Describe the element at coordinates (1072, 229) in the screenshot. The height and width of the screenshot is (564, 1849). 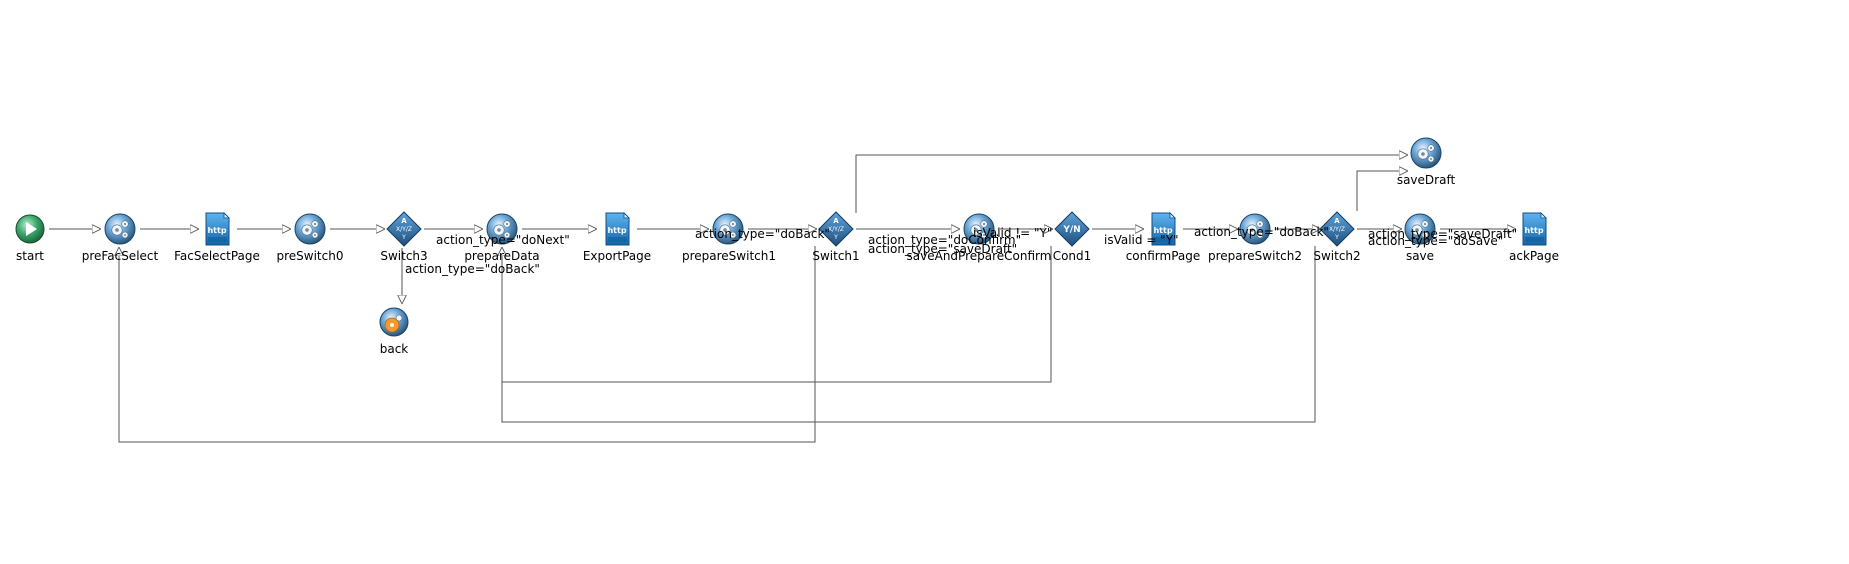
I see `yn-condition-icon` at that location.